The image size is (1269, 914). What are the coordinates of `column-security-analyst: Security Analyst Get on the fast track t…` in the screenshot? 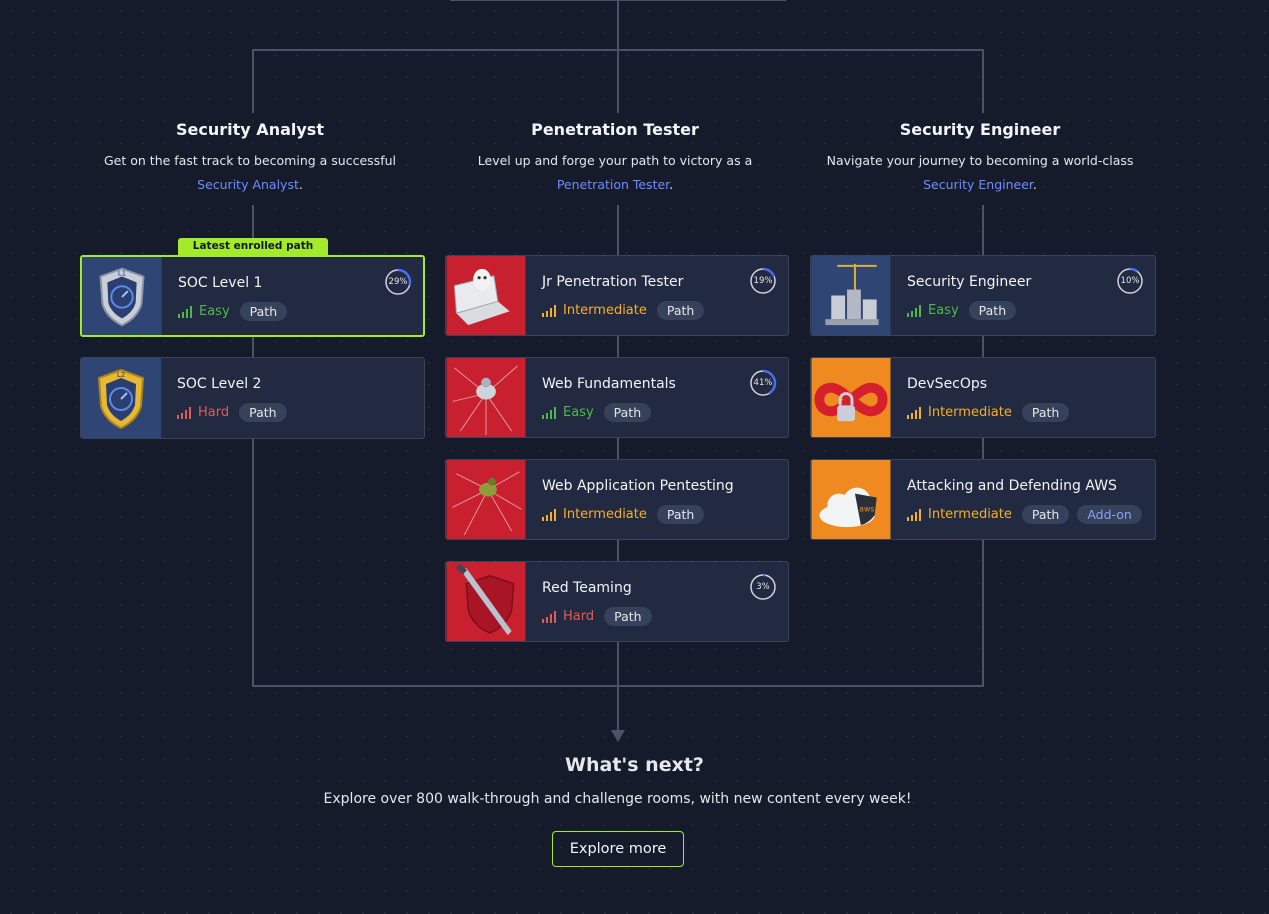 It's located at (250, 158).